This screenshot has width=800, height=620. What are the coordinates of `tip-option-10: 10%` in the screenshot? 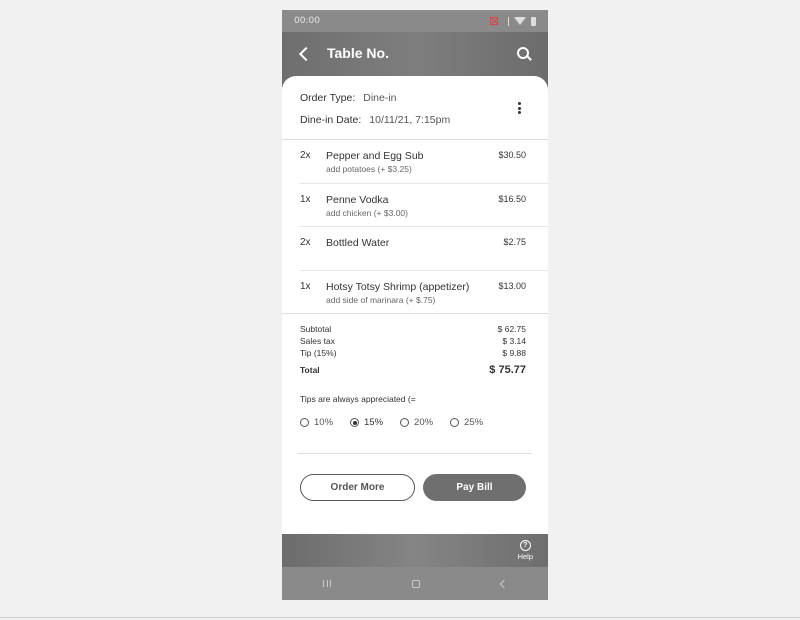 It's located at (316, 422).